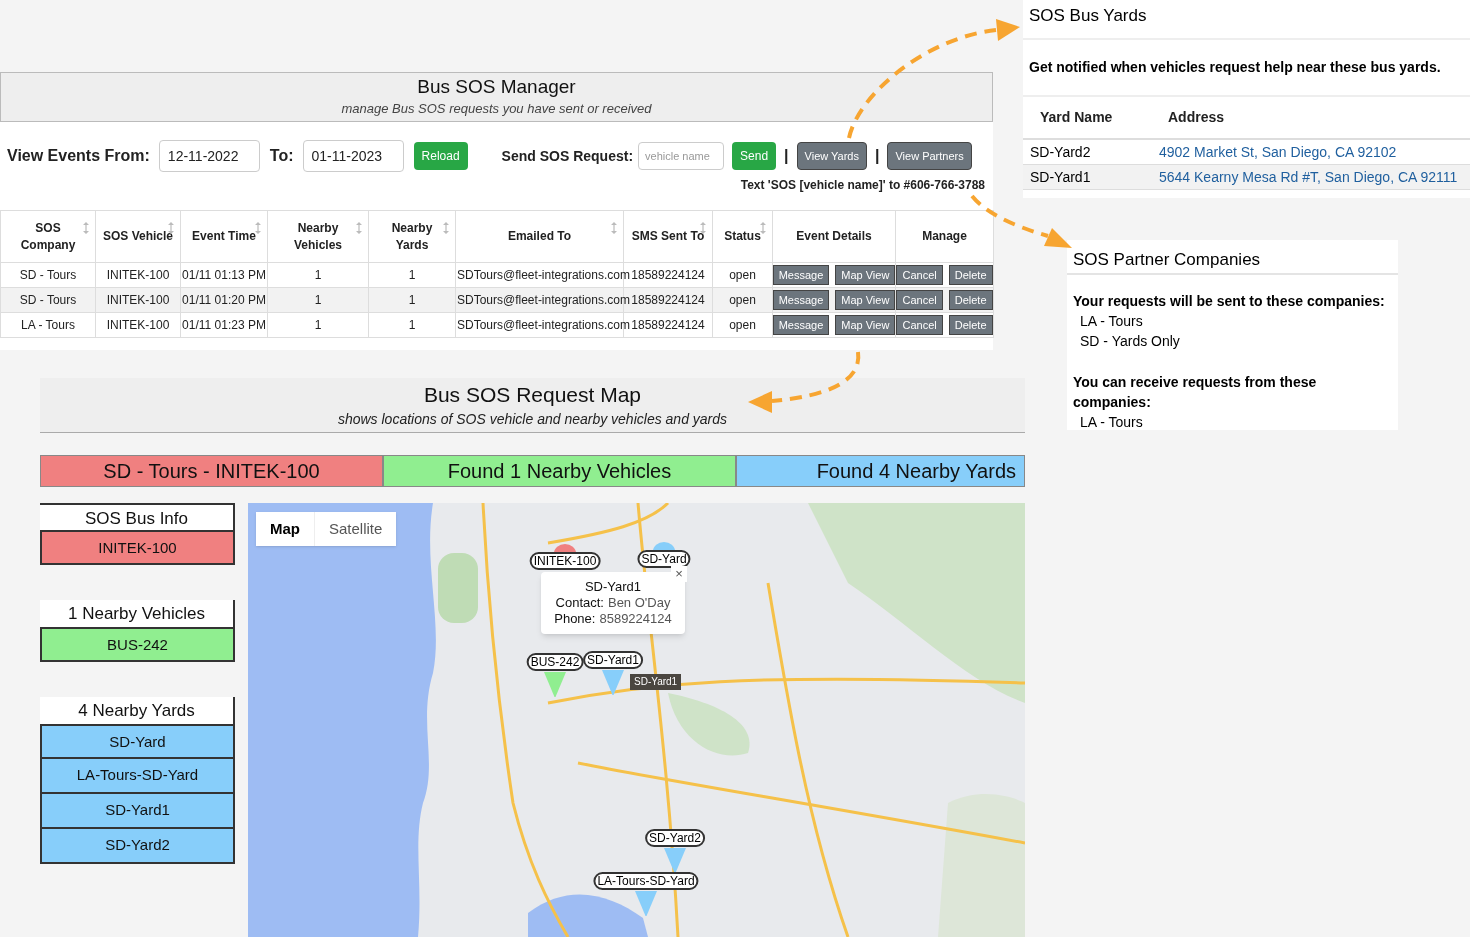 The image size is (1470, 937). What do you see at coordinates (613, 587) in the screenshot?
I see `popup-title: SD-Yard1` at bounding box center [613, 587].